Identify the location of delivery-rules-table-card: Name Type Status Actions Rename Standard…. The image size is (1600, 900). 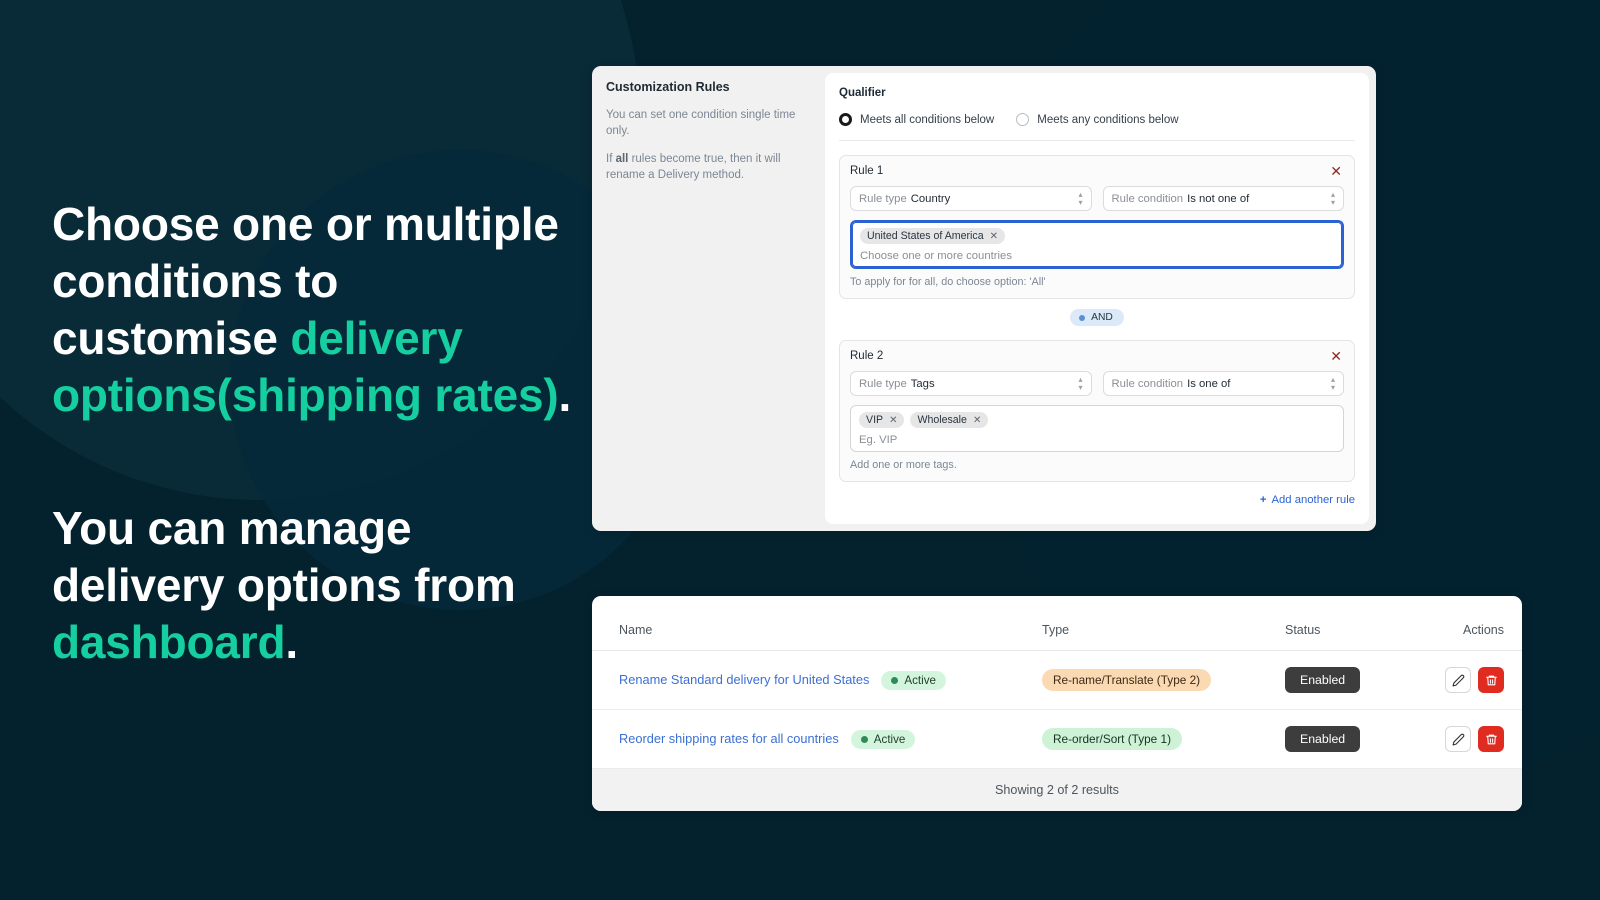
(1057, 703).